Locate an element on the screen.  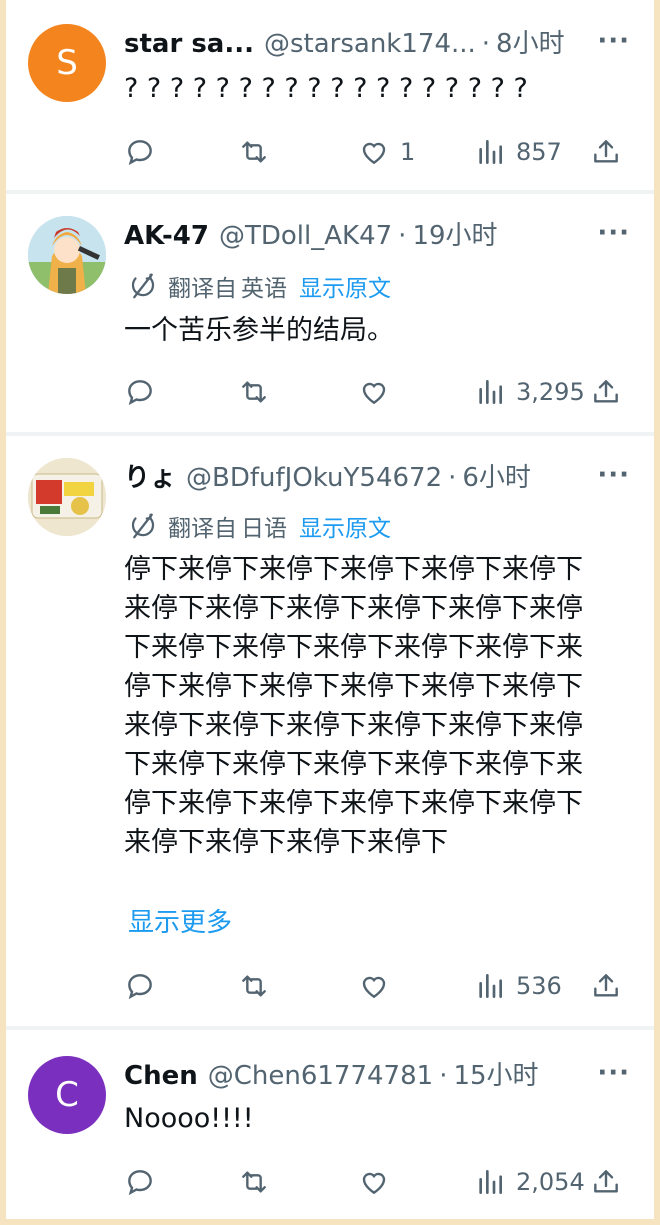
avatar: C is located at coordinates (67, 1095).